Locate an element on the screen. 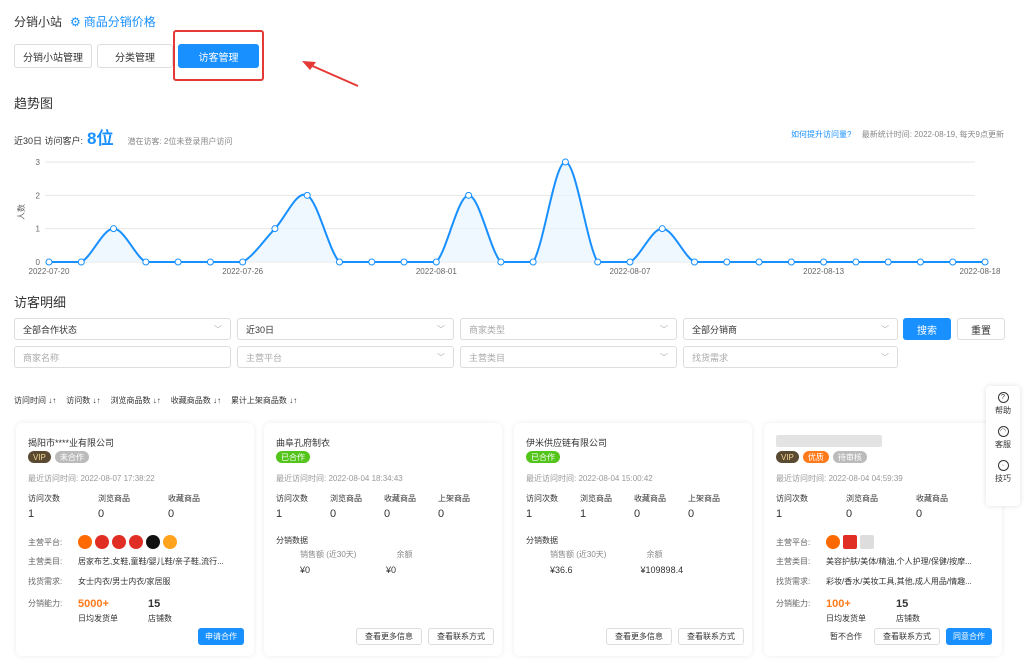 The height and width of the screenshot is (665, 1024). filter-sourcing-demand: 找货需求 ﹀ is located at coordinates (790, 357).